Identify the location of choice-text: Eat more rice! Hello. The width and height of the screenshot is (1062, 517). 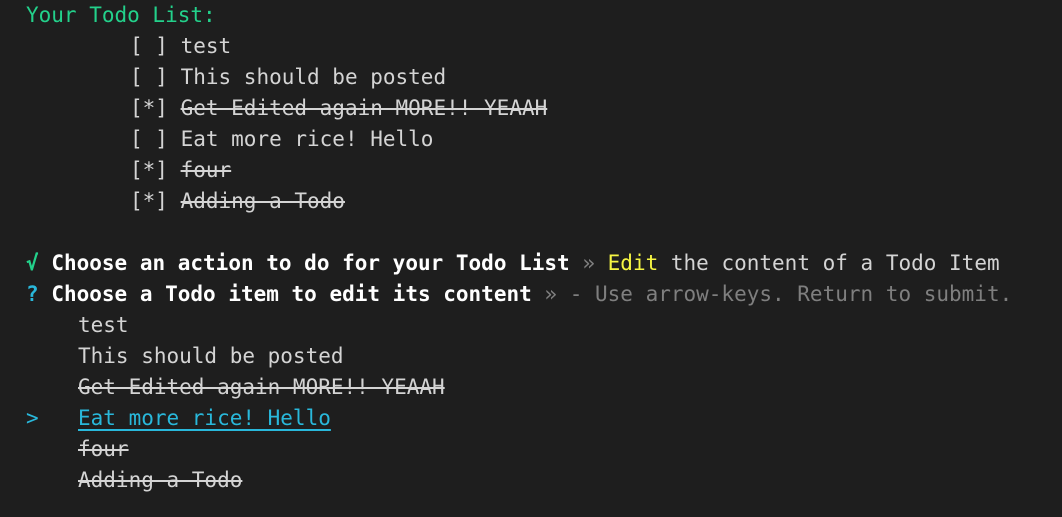
(204, 418).